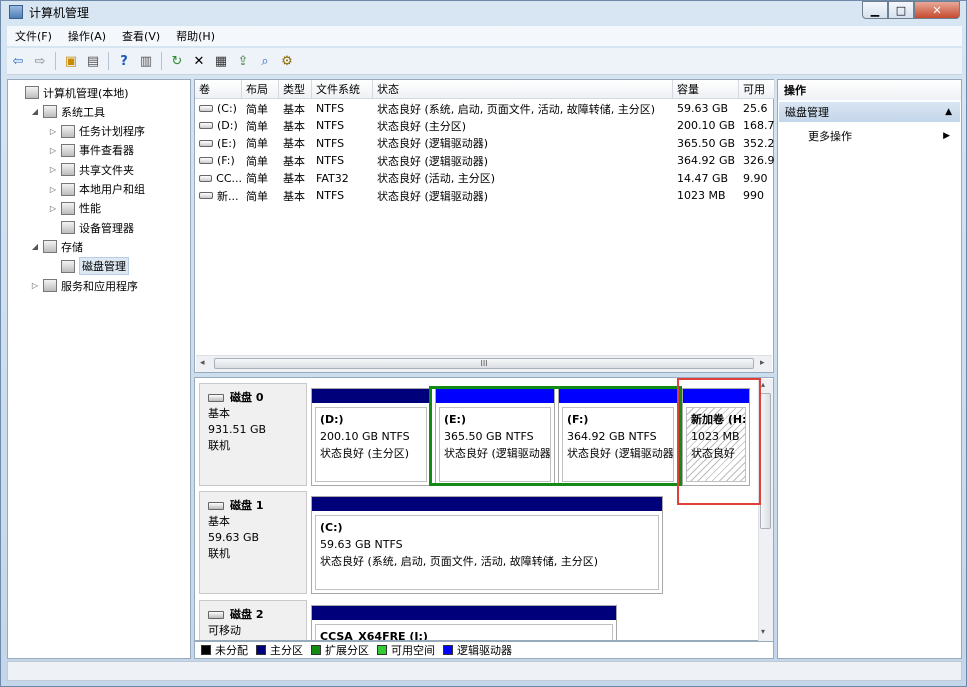  I want to click on disk-info: 磁盘 0 基本 931.51 GB 联机, so click(253, 434).